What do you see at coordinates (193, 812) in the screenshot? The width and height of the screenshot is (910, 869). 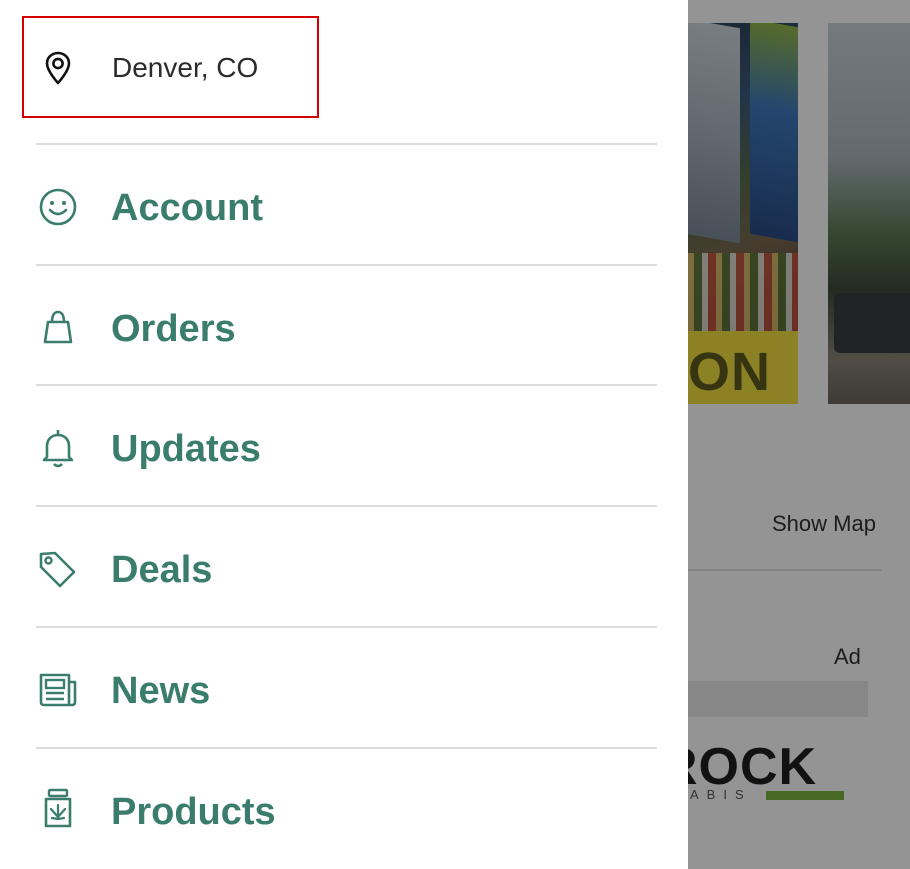 I see `menu-item-label: Products` at bounding box center [193, 812].